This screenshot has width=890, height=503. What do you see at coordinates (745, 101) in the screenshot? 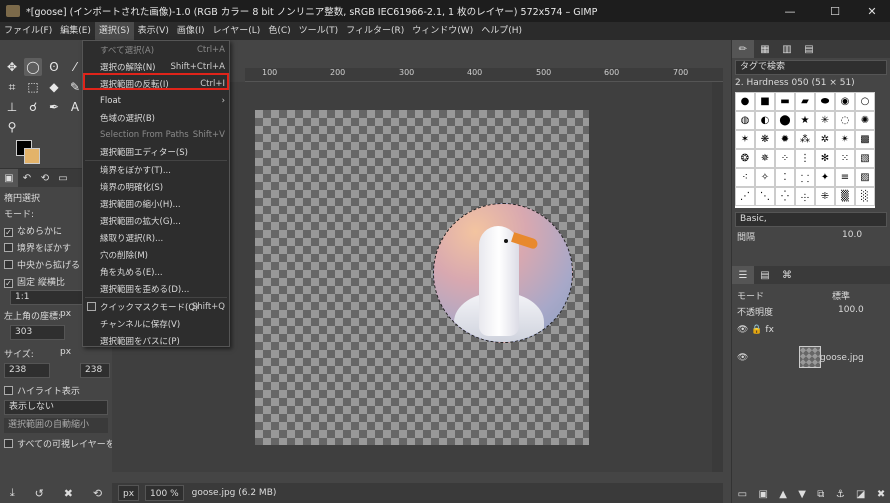
I see `brush-item: ●` at bounding box center [745, 101].